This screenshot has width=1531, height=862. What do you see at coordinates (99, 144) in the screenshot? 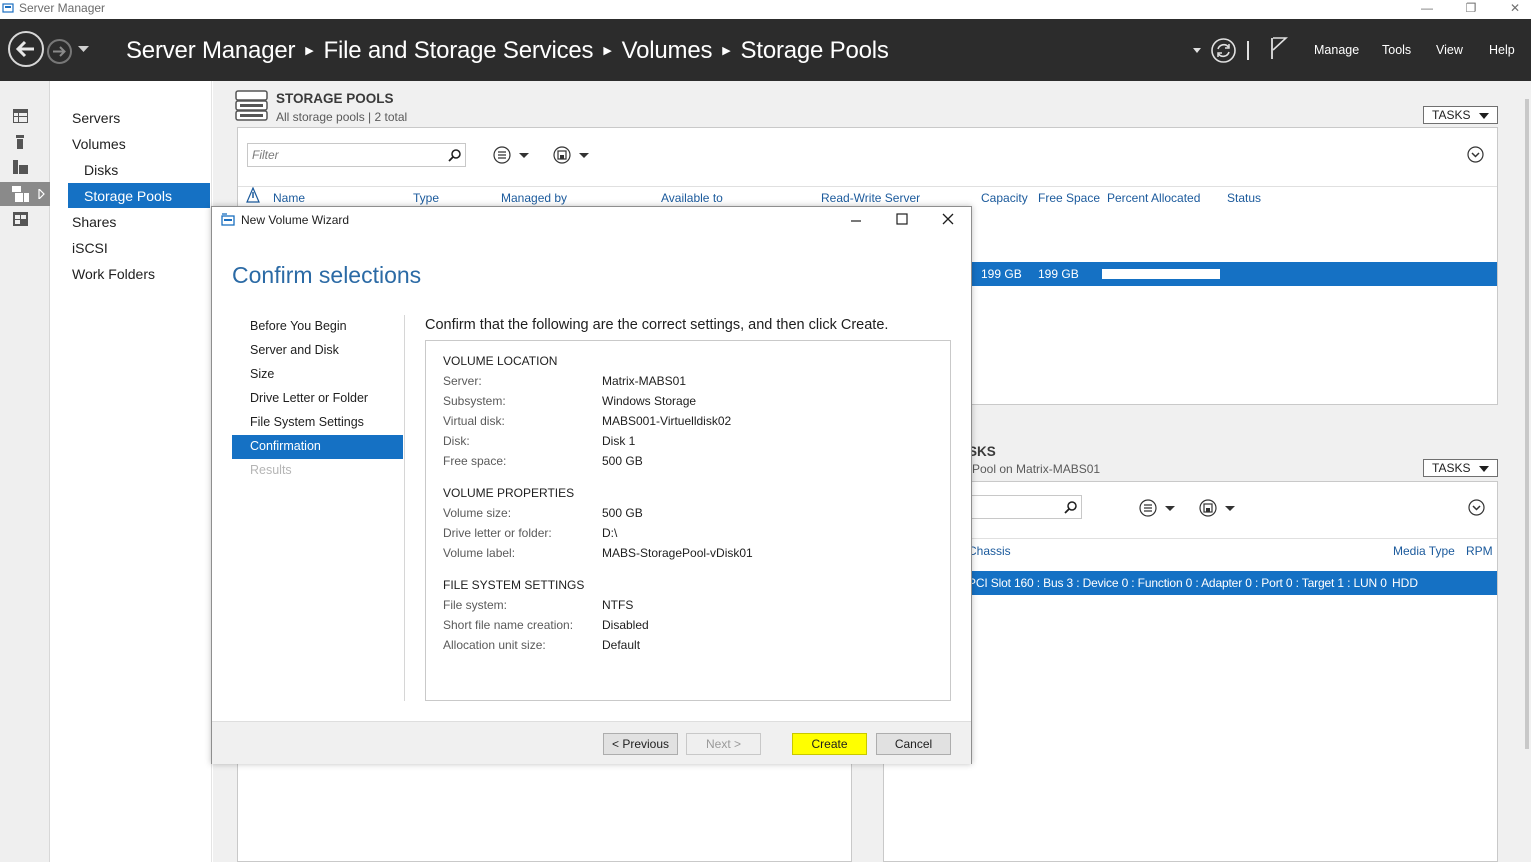
I see `nav-item-volumes: Volumes` at bounding box center [99, 144].